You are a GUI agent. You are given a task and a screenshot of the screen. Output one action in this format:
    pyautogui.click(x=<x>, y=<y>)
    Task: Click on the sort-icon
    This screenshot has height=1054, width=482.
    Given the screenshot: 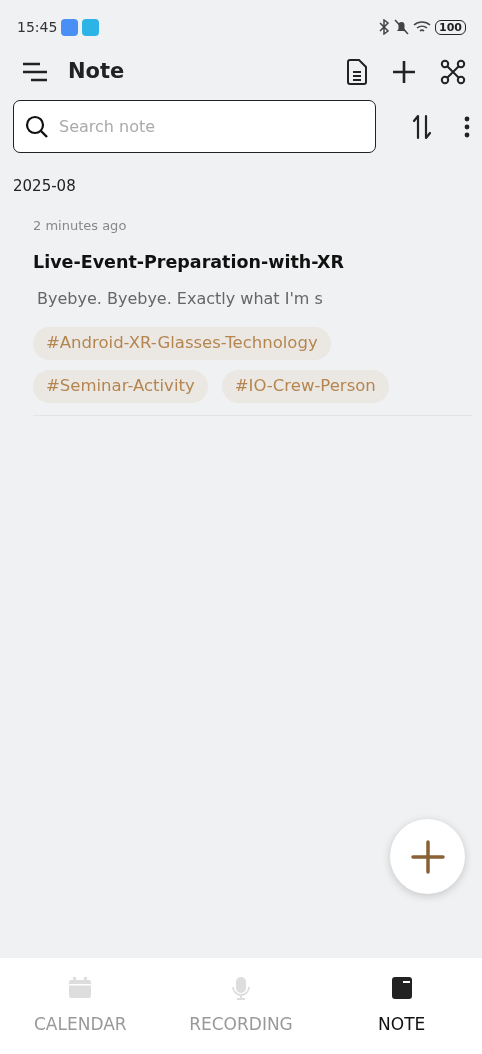 What is the action you would take?
    pyautogui.click(x=422, y=126)
    